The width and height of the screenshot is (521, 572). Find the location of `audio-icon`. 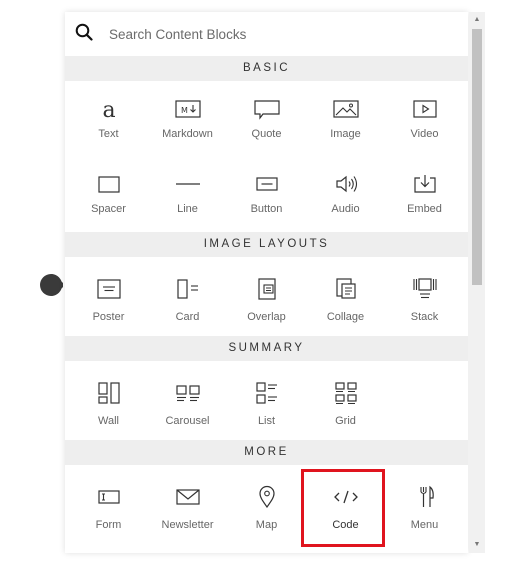

audio-icon is located at coordinates (346, 184).